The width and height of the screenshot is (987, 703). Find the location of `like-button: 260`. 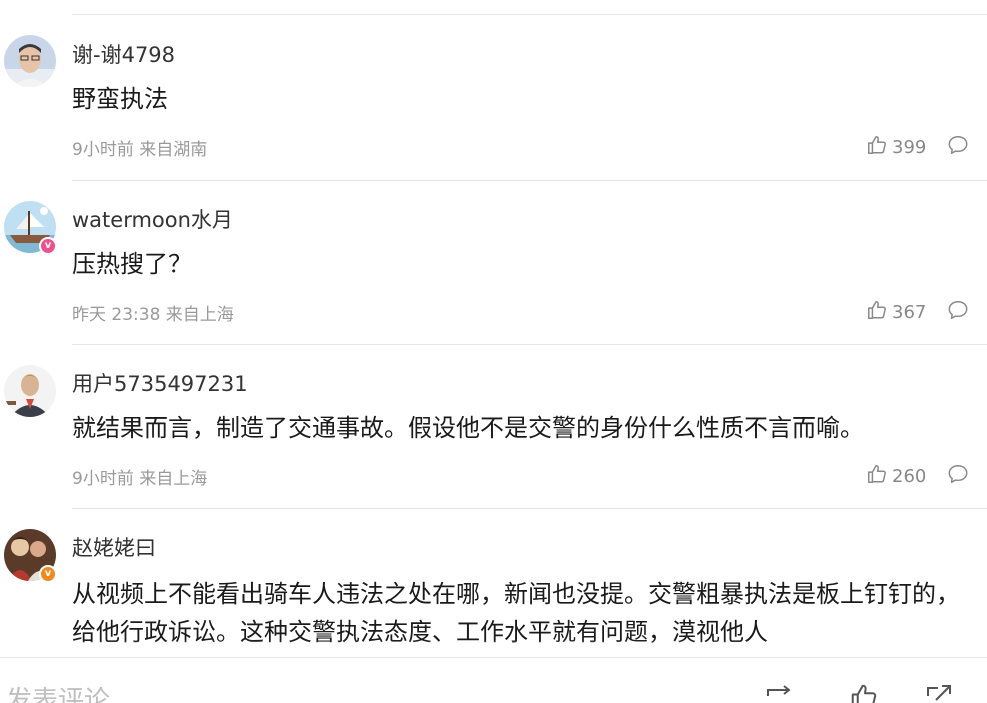

like-button: 260 is located at coordinates (896, 476).